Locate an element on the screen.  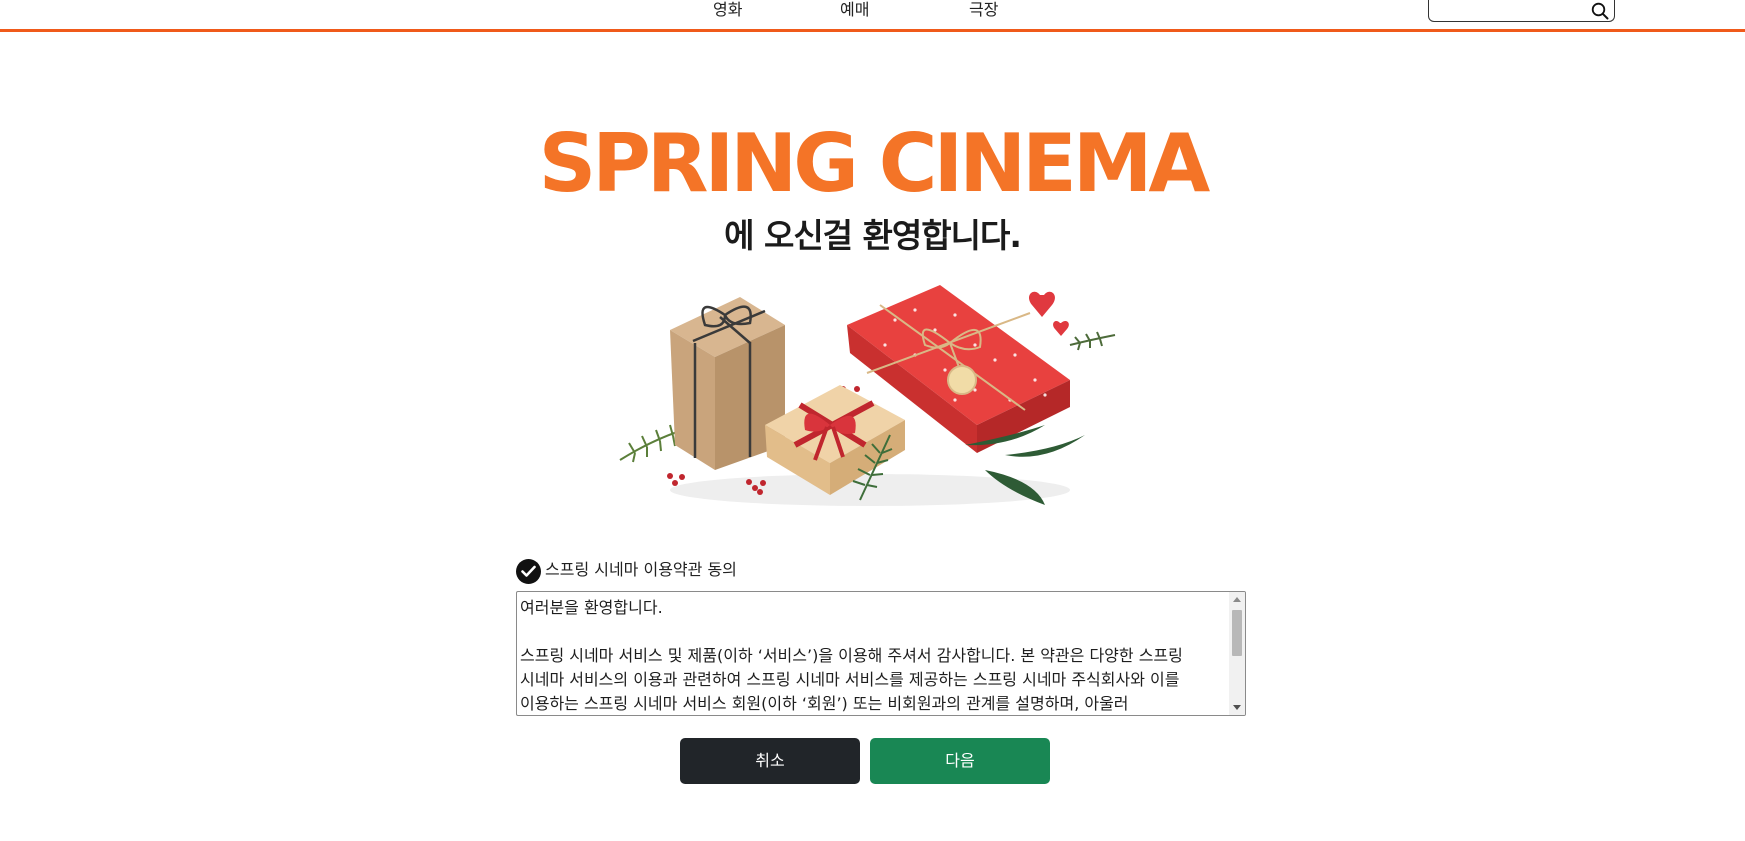
terms-agree-label: 스프링 시네마 이용약관 동의 is located at coordinates (641, 570).